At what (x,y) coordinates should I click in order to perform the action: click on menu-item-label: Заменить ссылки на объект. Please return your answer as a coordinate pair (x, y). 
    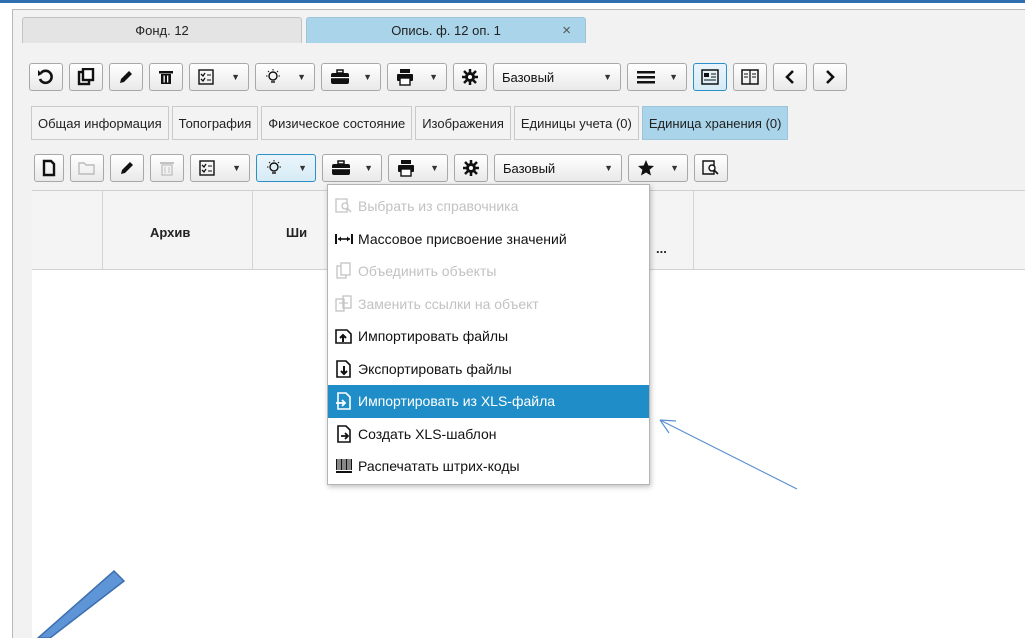
    Looking at the image, I should click on (448, 303).